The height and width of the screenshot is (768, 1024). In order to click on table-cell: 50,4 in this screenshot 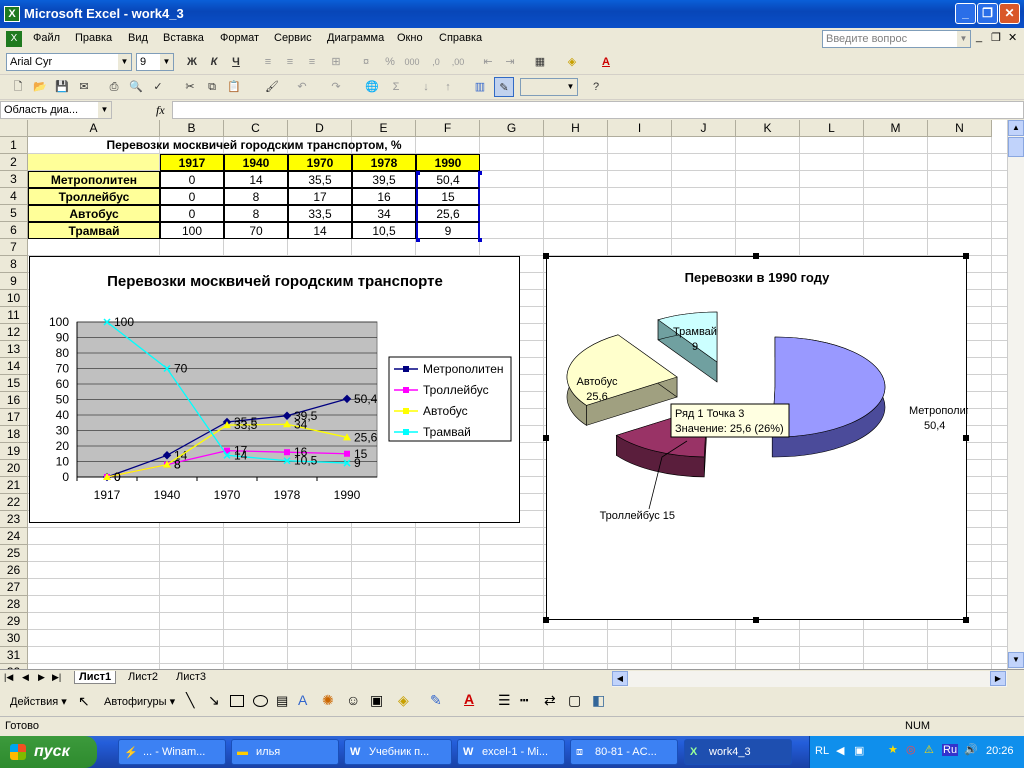, I will do `click(448, 179)`.